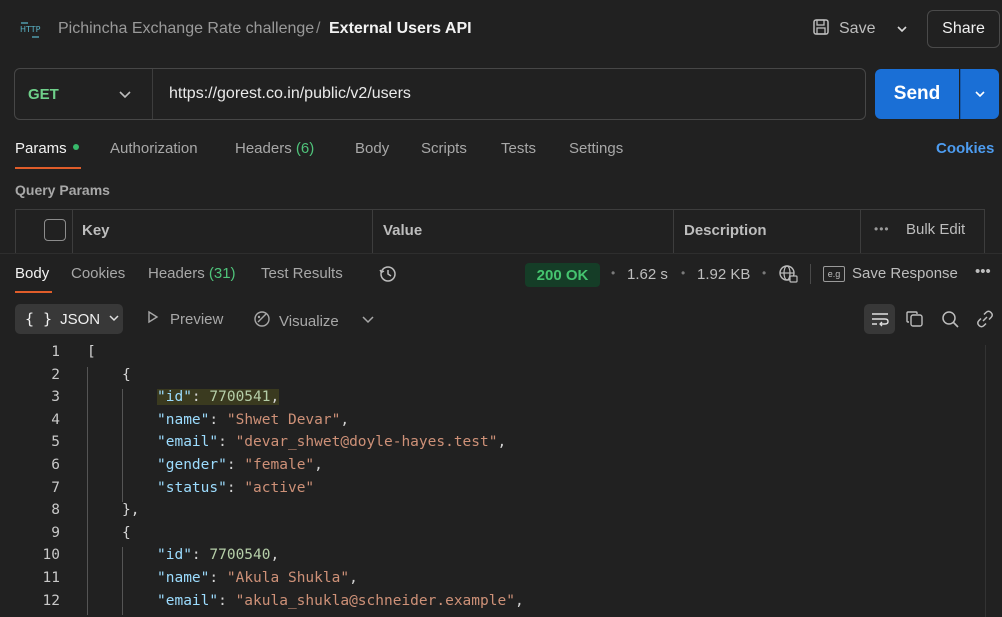 This screenshot has height=617, width=1002. What do you see at coordinates (917, 94) in the screenshot?
I see `send-button: Send` at bounding box center [917, 94].